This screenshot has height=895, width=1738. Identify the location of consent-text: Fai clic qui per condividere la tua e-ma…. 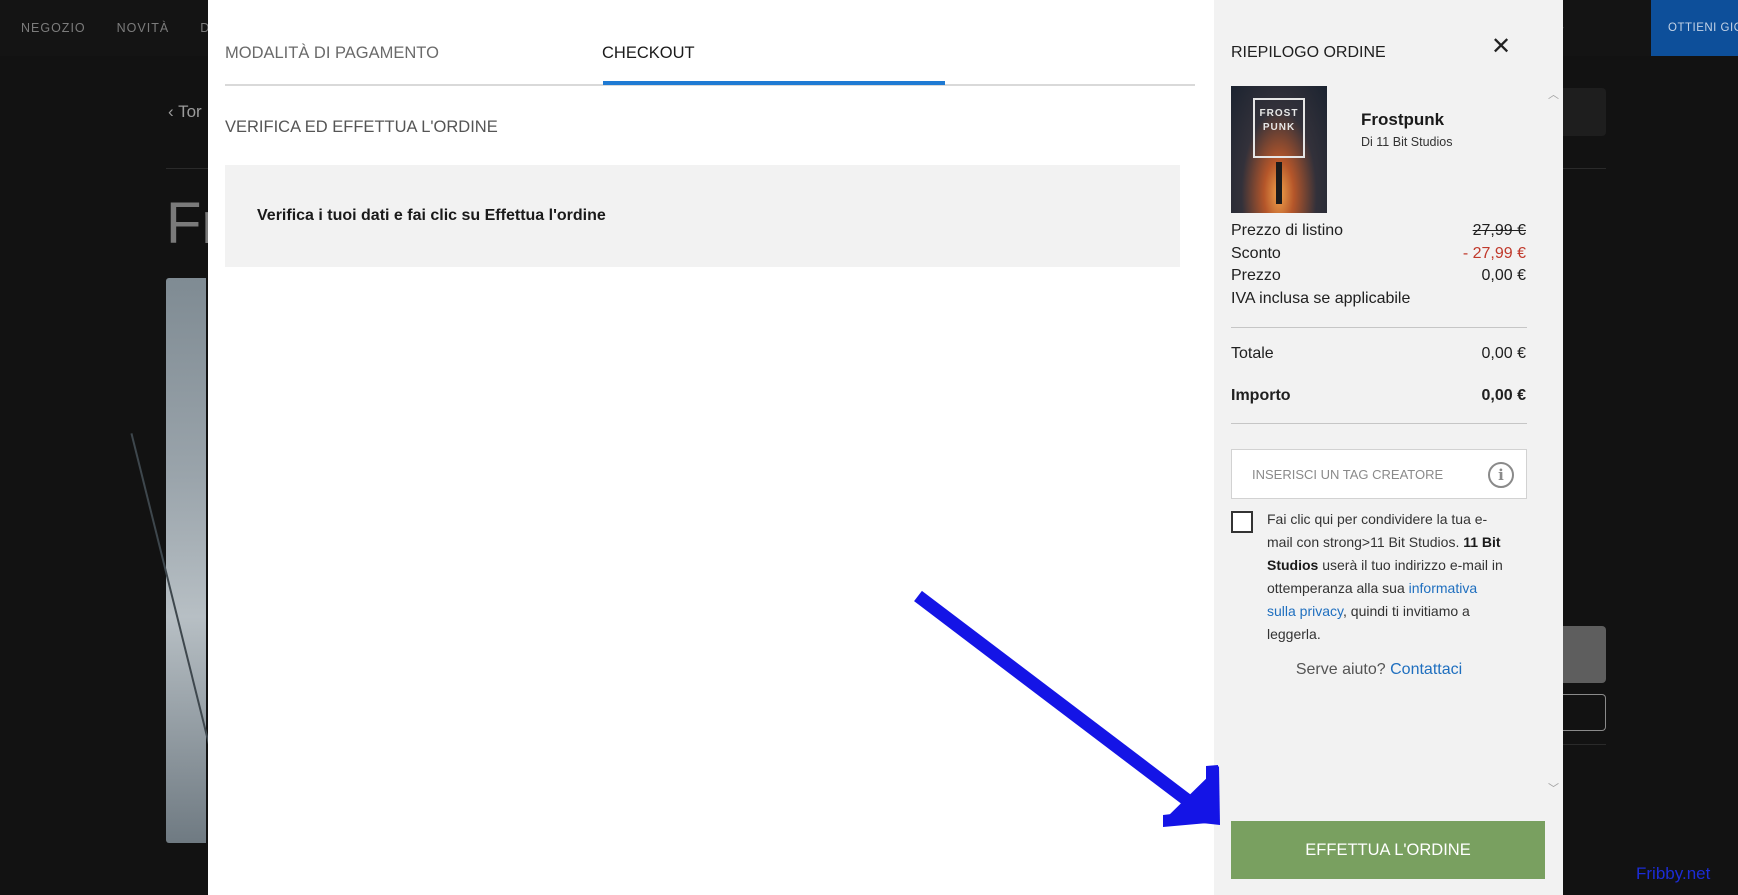
(1385, 576).